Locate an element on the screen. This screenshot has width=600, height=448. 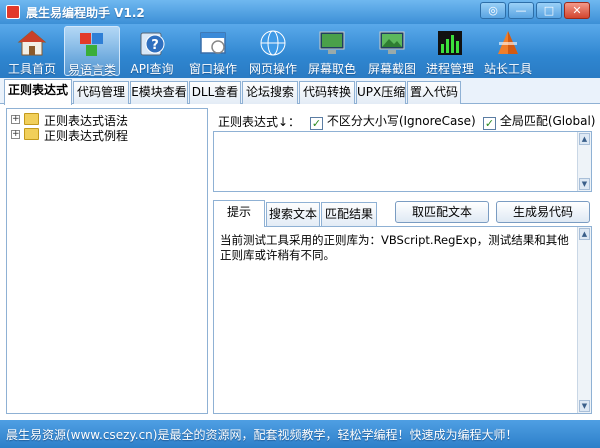
regex-label: 正则表达式↓： is located at coordinates (259, 122).